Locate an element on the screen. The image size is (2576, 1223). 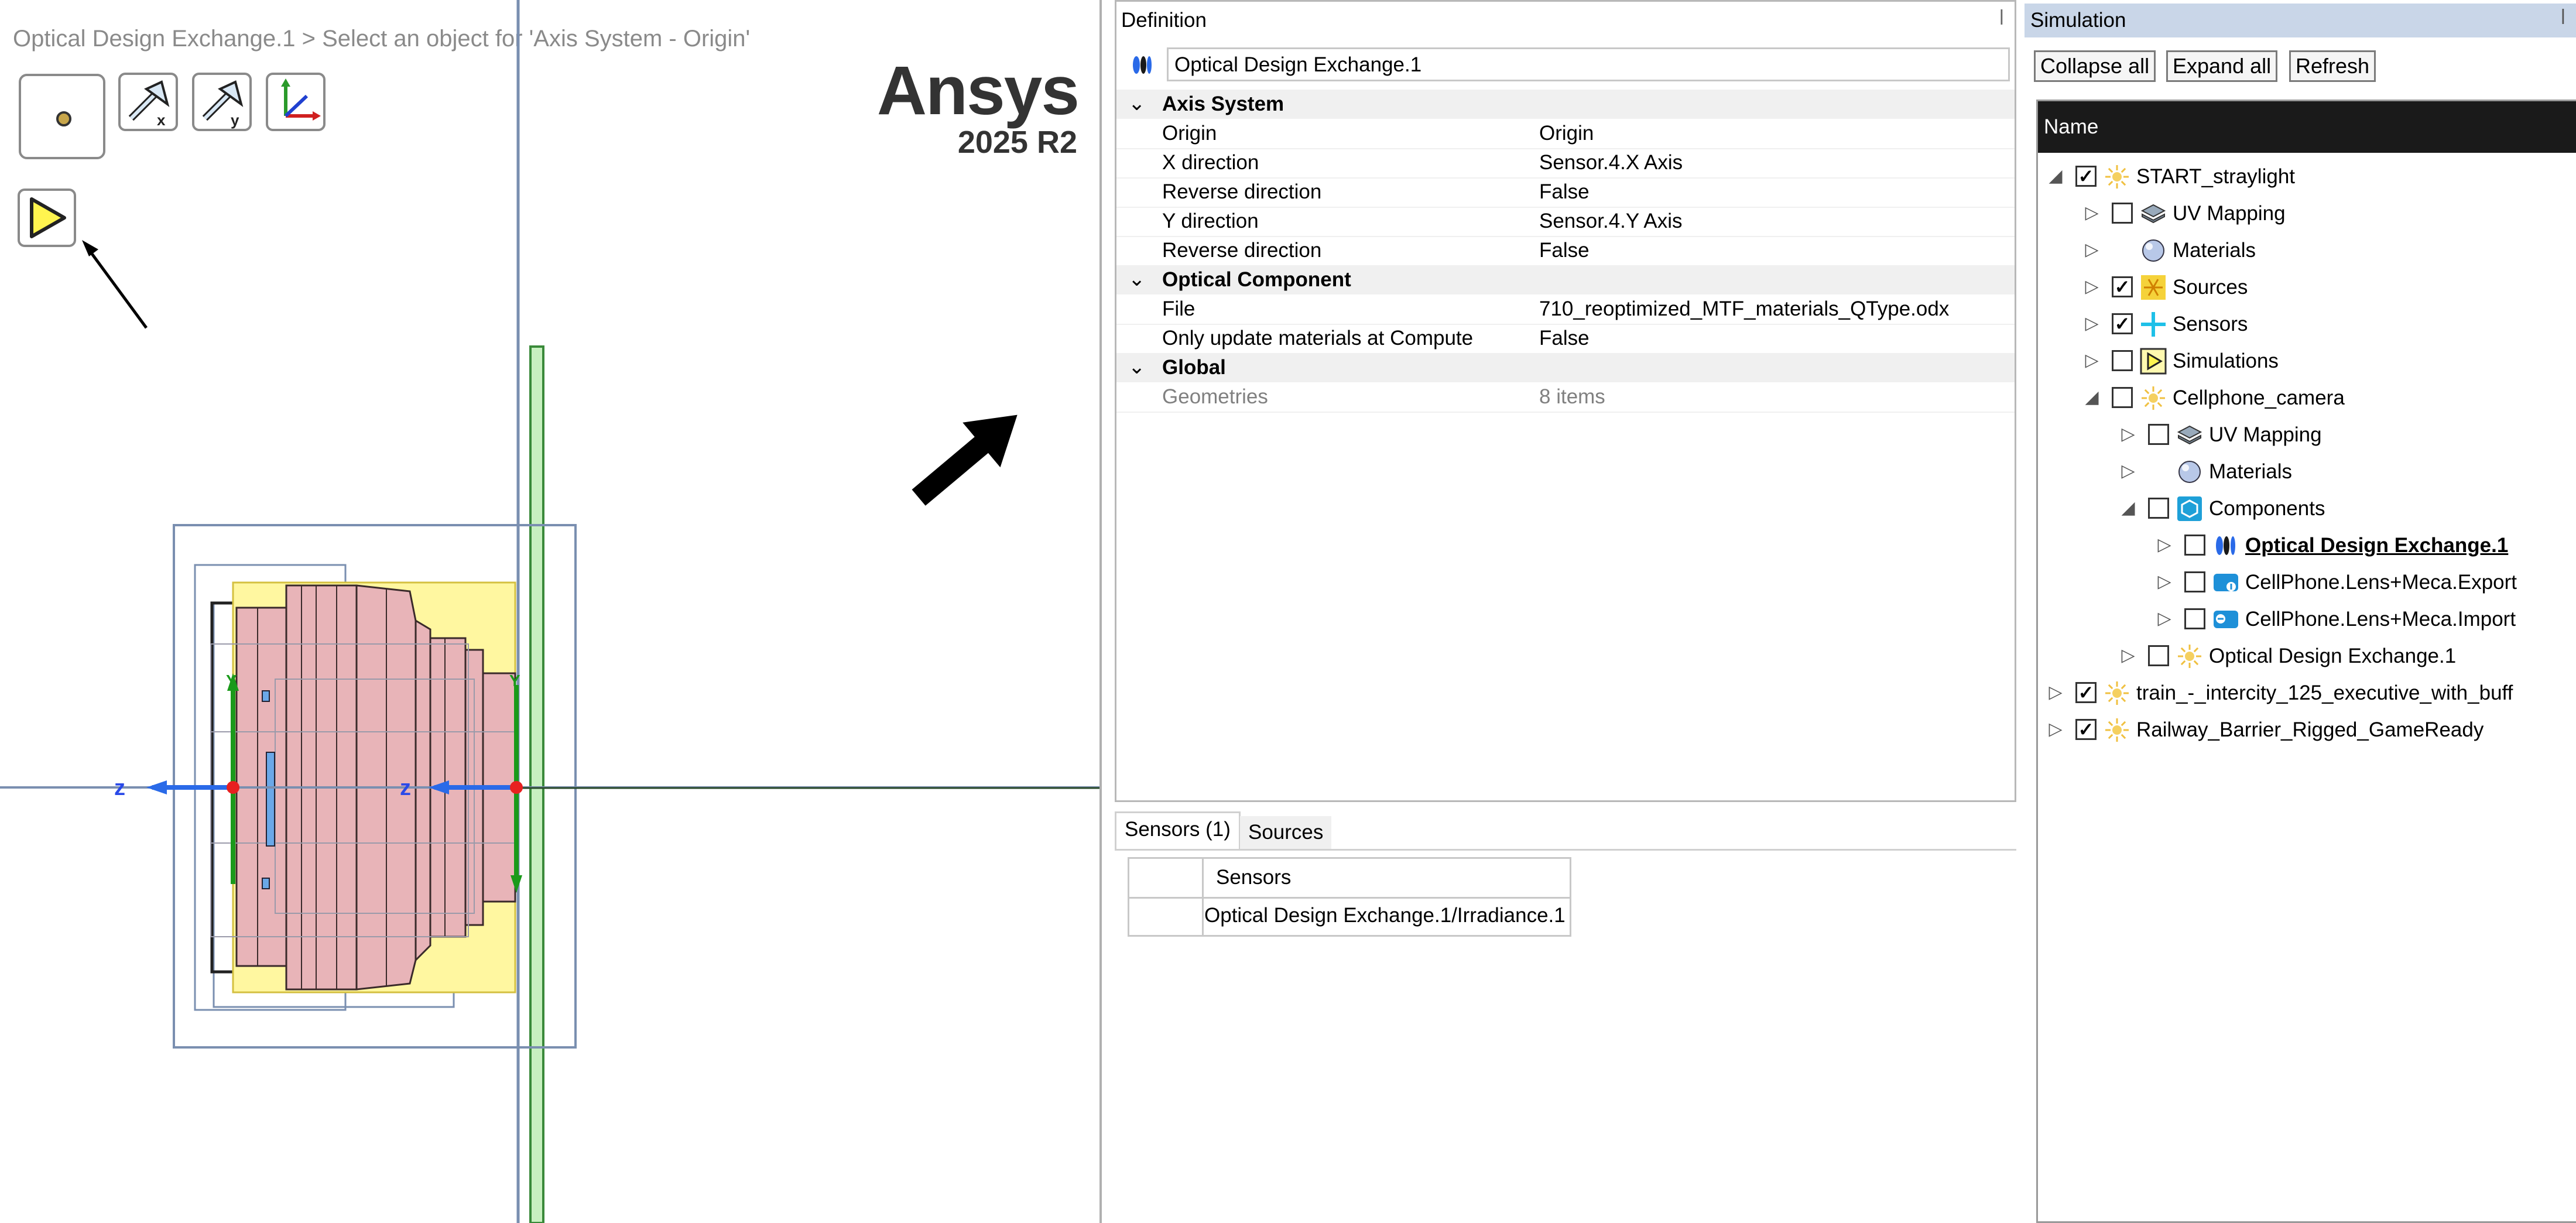
row-header-cell is located at coordinates (1166, 916).